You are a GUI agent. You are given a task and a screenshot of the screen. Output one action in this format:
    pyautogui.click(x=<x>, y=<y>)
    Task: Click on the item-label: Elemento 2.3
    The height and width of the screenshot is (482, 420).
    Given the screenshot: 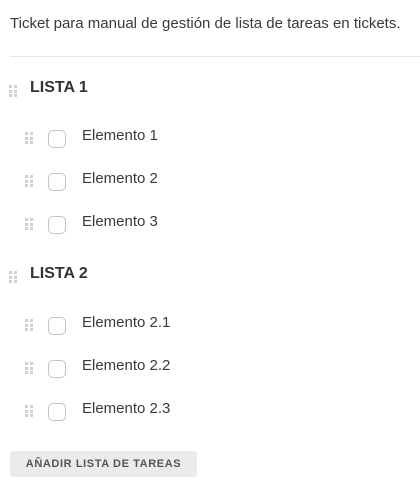 What is the action you would take?
    pyautogui.click(x=126, y=408)
    